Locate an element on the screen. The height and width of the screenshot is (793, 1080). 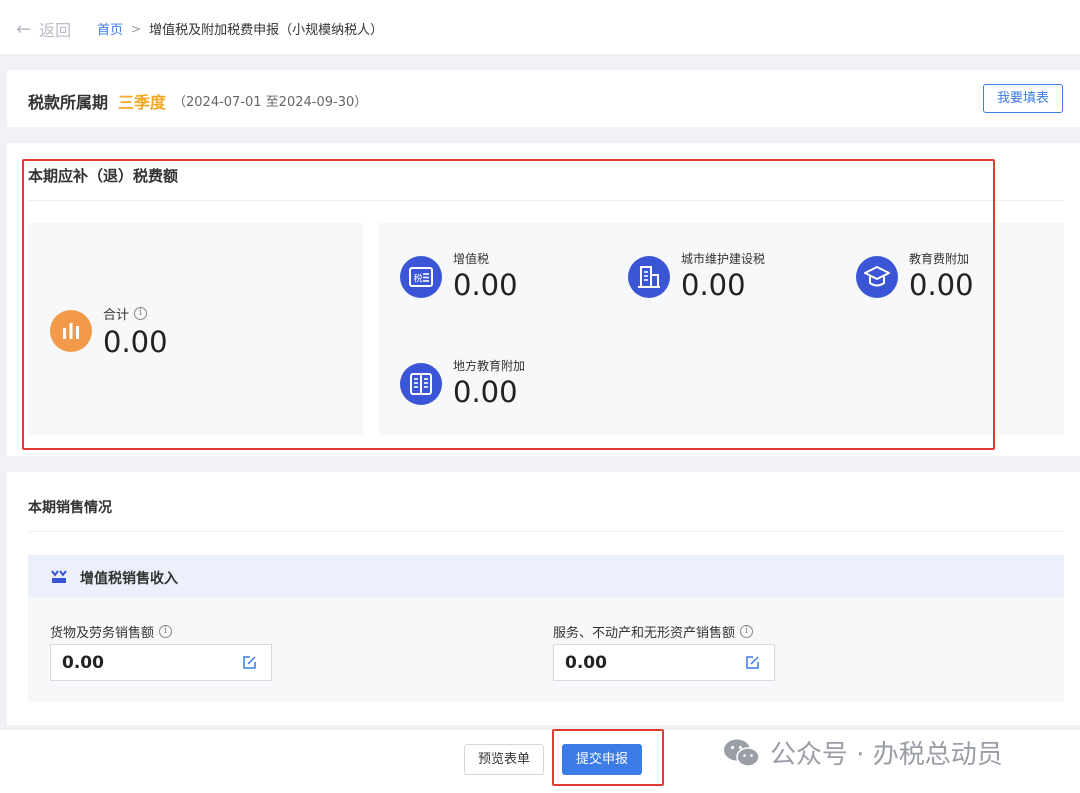
bottom-action-bar: 预览表单 提交申报 公众号 · 办税总动员 is located at coordinates (540, 761).